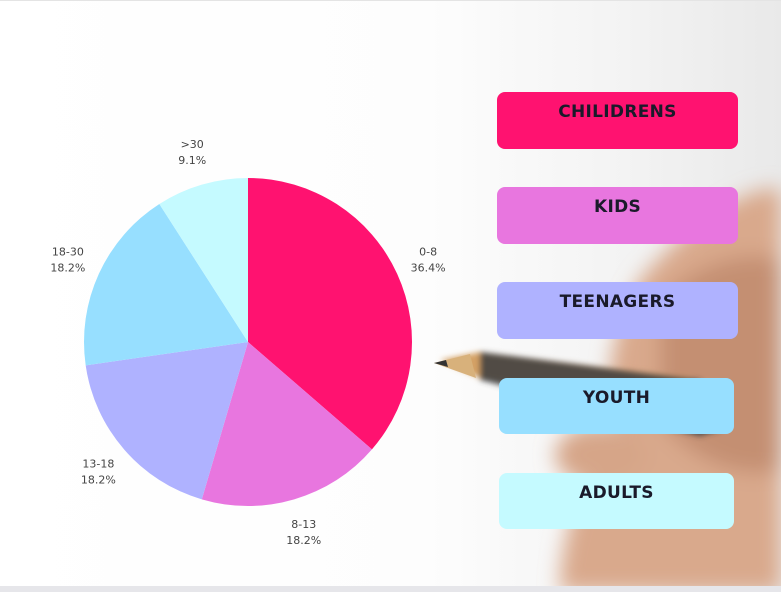 This screenshot has height=592, width=781. I want to click on legend-item-youth: YOUTH, so click(616, 406).